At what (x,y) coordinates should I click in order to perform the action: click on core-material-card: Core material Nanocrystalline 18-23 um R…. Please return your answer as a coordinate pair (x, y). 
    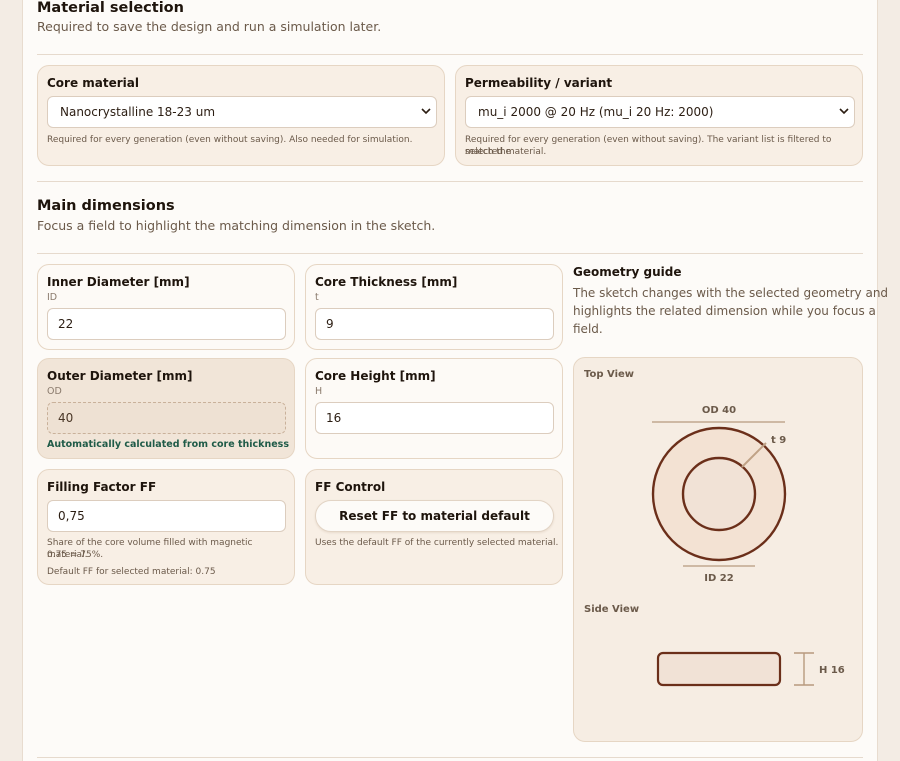
    Looking at the image, I should click on (241, 115).